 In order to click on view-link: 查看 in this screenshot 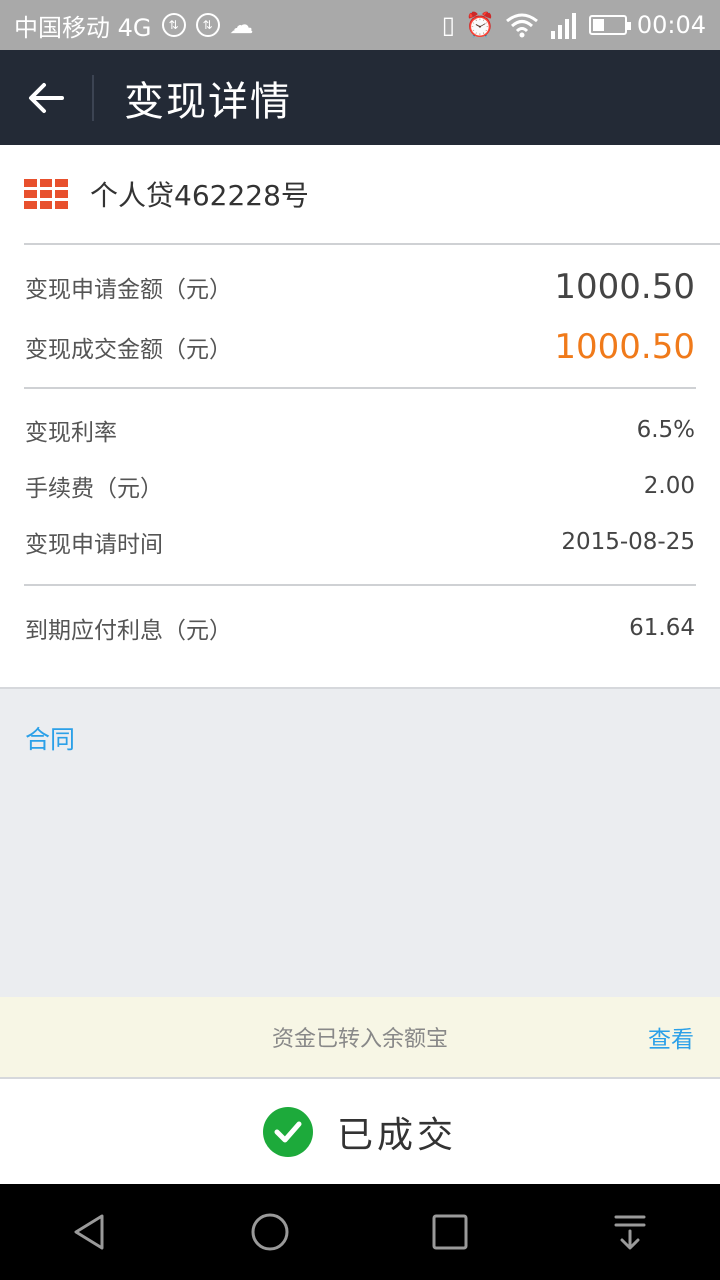, I will do `click(671, 1037)`.